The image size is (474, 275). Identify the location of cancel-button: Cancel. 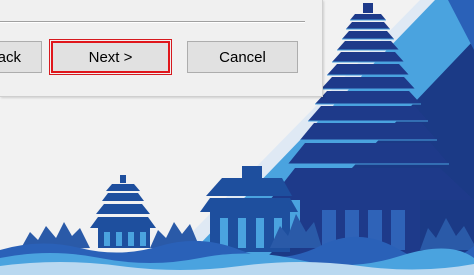
(242, 57).